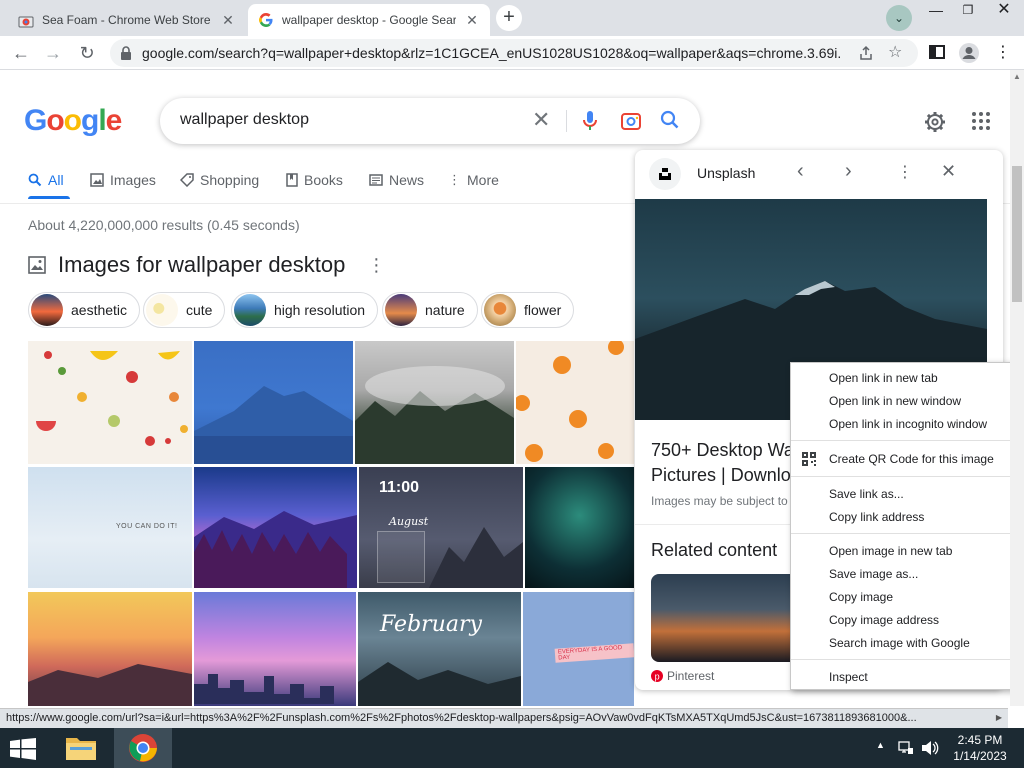 This screenshot has height=768, width=1024. I want to click on menu-item-copy-image-address: Copy image address, so click(884, 620).